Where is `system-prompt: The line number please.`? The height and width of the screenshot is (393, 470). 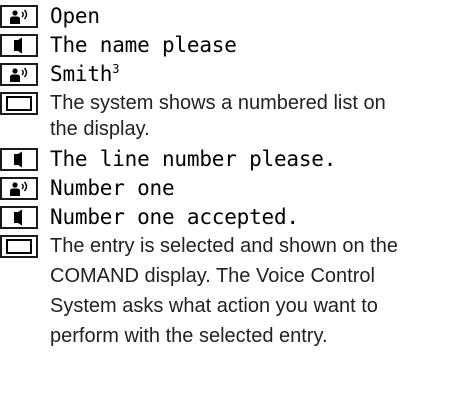
system-prompt: The line number please. is located at coordinates (193, 159).